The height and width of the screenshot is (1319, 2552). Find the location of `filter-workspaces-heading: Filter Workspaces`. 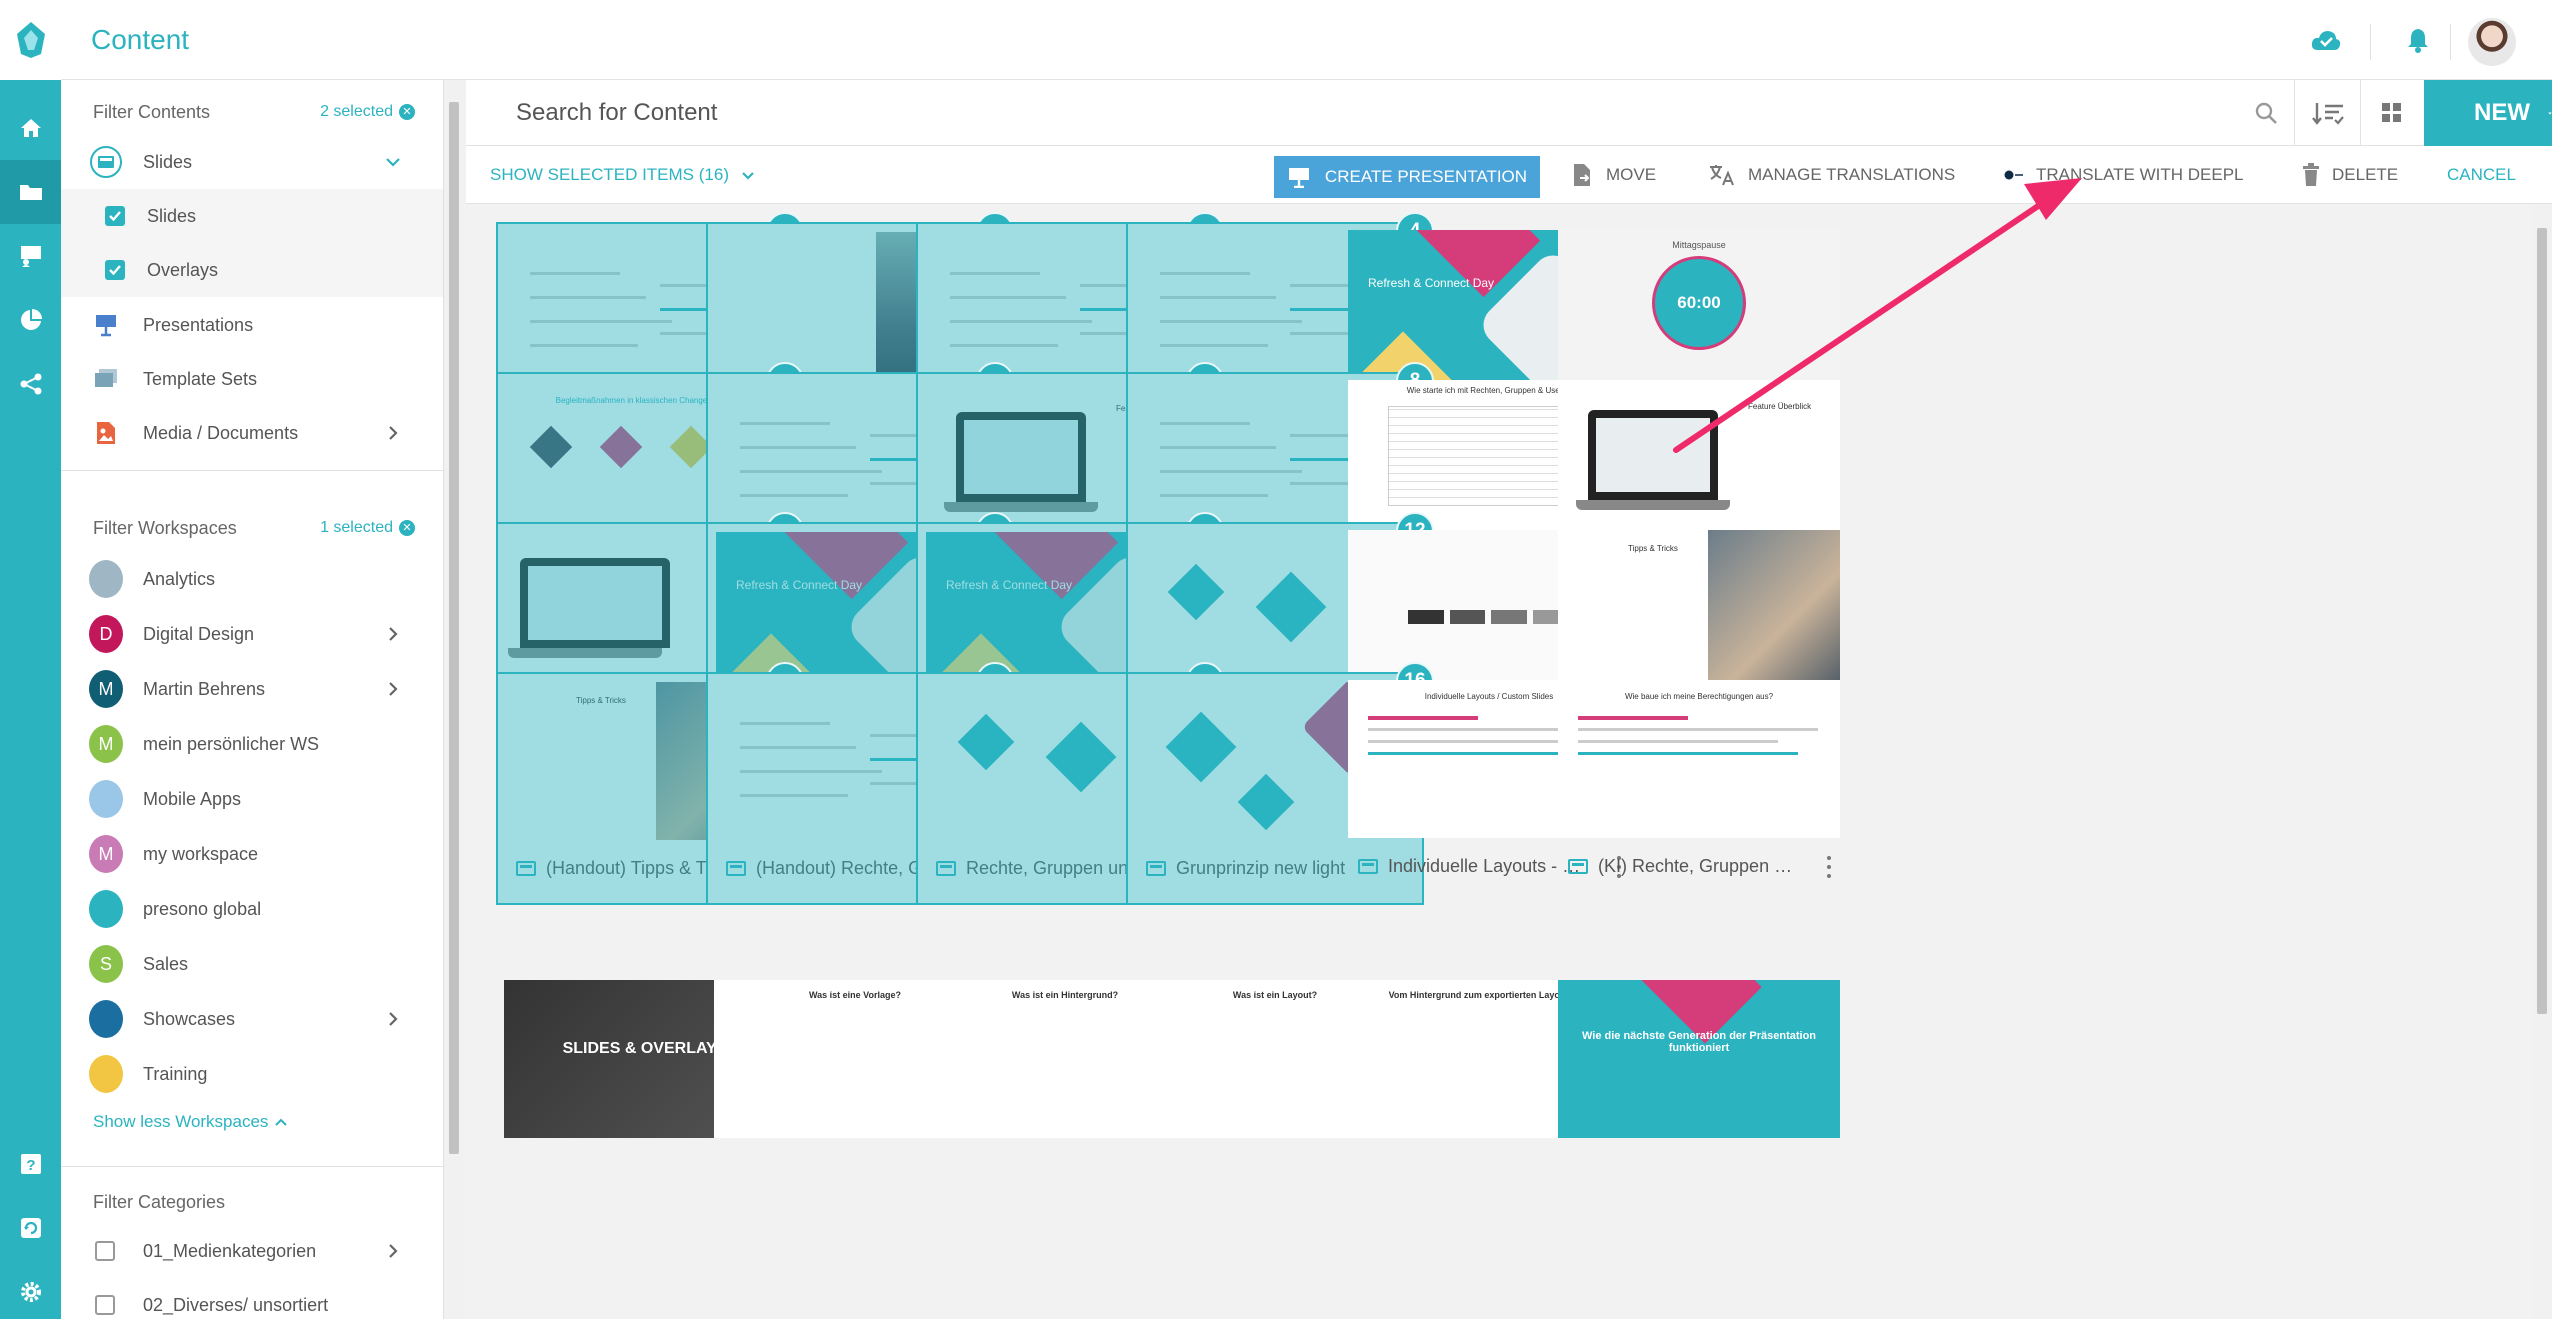

filter-workspaces-heading: Filter Workspaces is located at coordinates (165, 528).